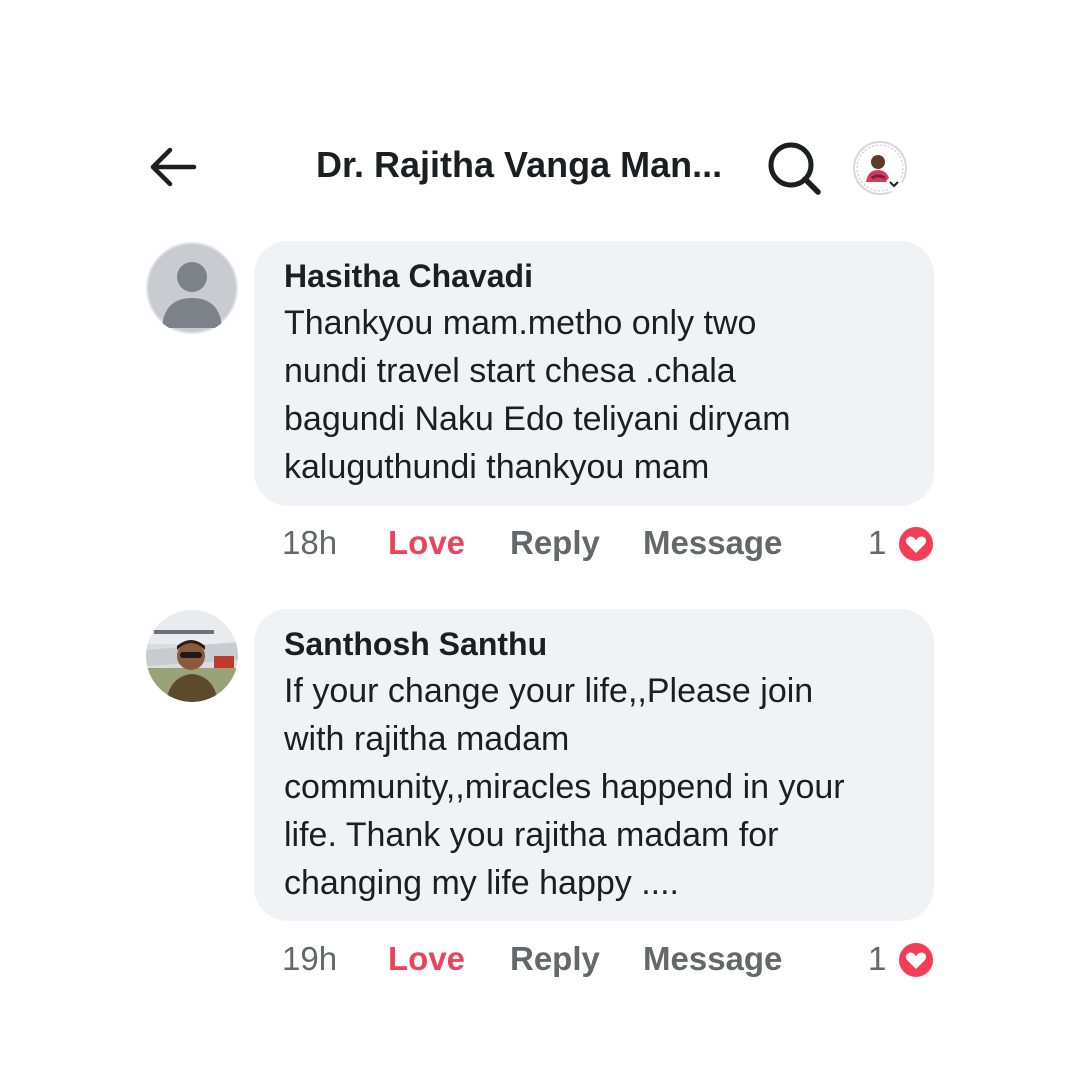 This screenshot has width=1080, height=1080. What do you see at coordinates (612, 964) in the screenshot?
I see `comment-actions: 19h Love Reply Message 1` at bounding box center [612, 964].